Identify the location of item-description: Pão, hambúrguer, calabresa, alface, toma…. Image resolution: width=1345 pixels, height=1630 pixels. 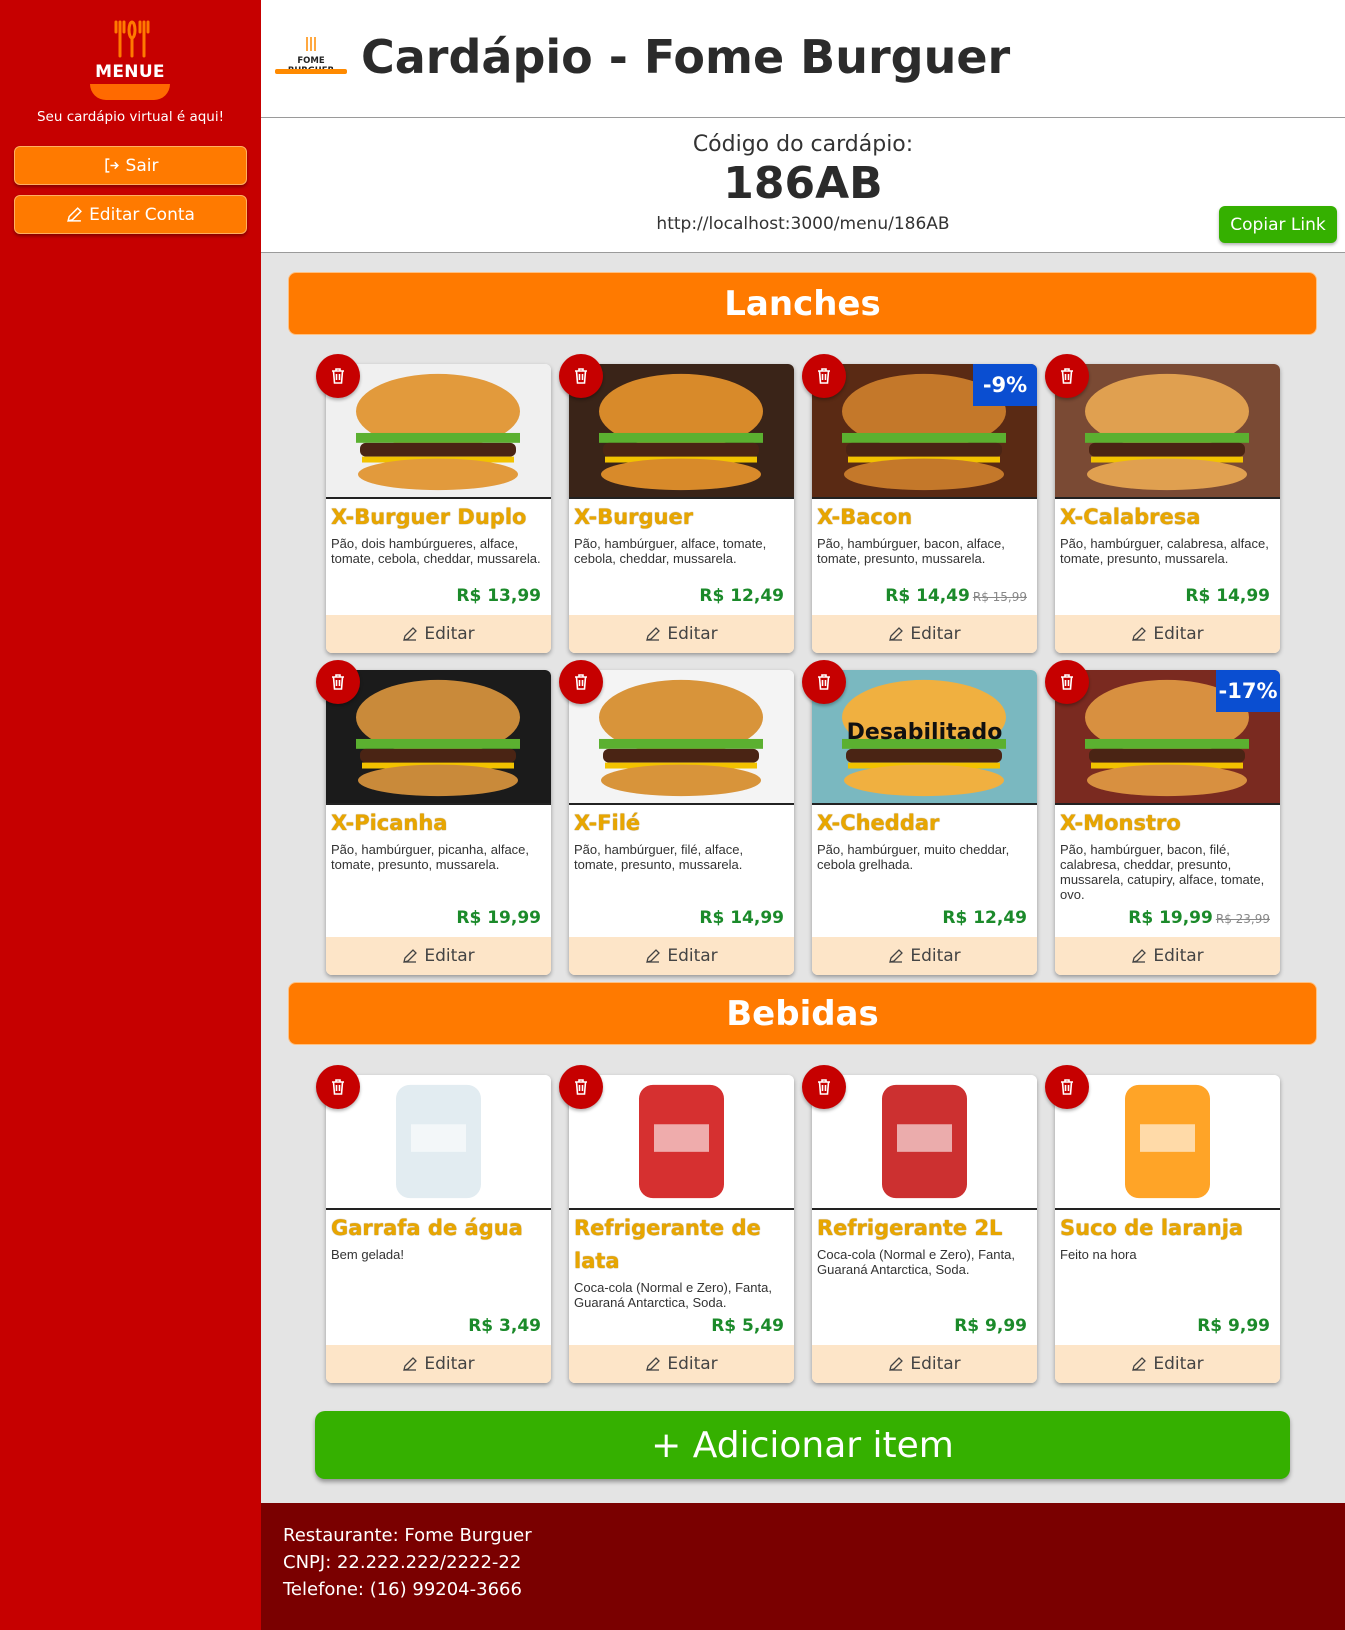
(1164, 551).